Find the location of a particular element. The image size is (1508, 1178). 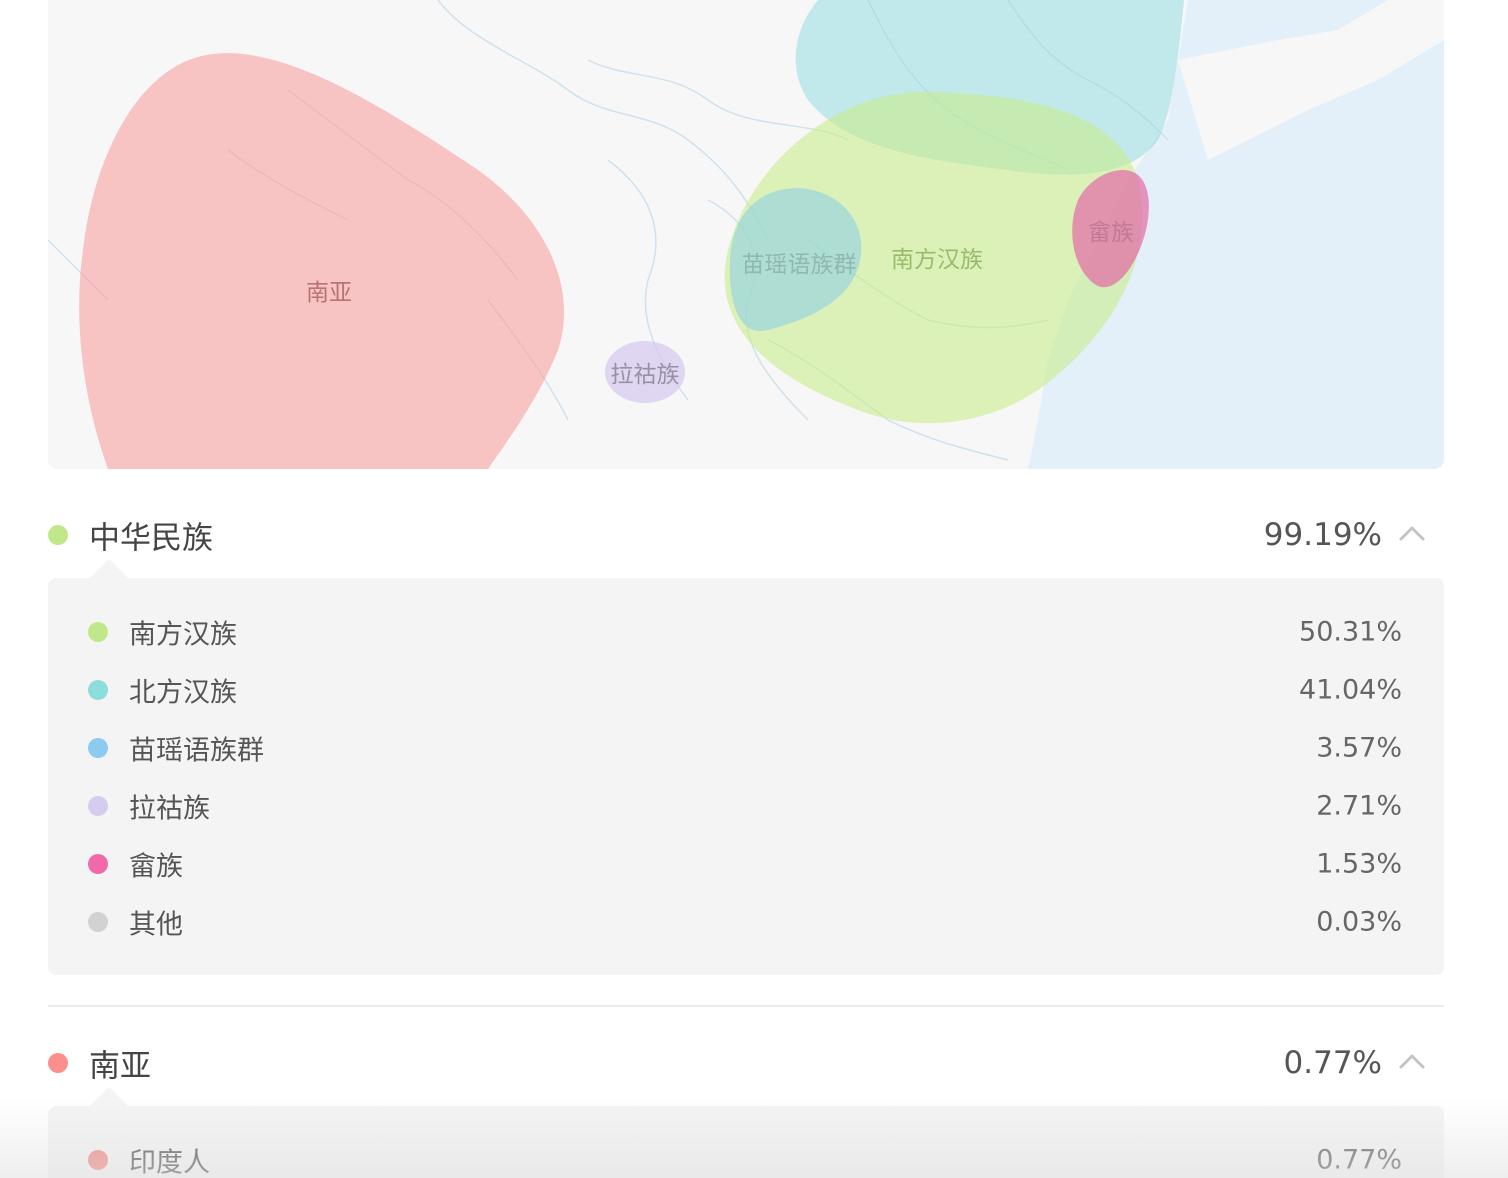

subgroup-panel-south-asia: 印度人 0.77% is located at coordinates (746, 1132).